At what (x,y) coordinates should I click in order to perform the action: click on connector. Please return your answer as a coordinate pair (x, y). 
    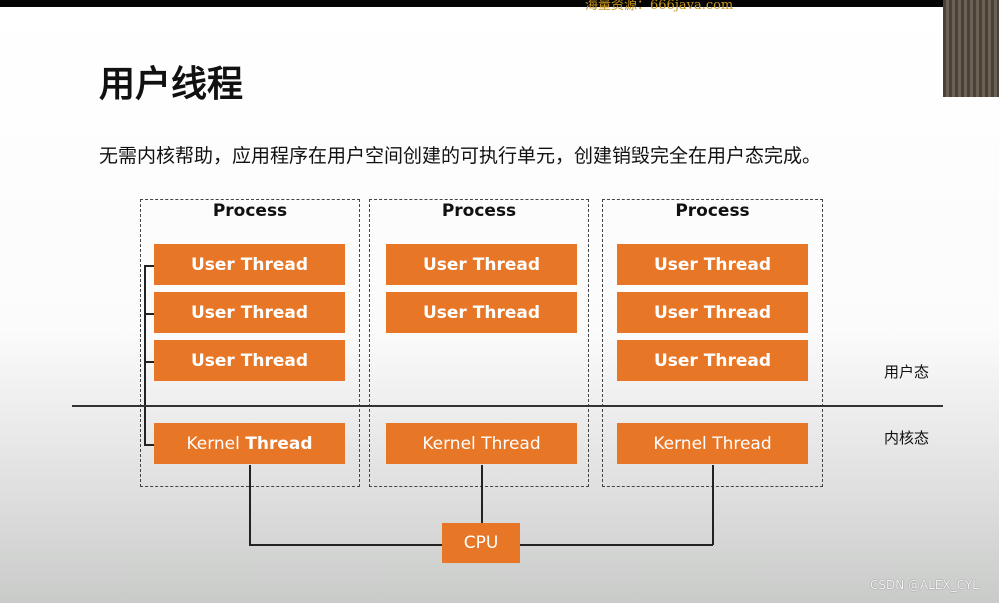
    Looking at the image, I should click on (149, 445).